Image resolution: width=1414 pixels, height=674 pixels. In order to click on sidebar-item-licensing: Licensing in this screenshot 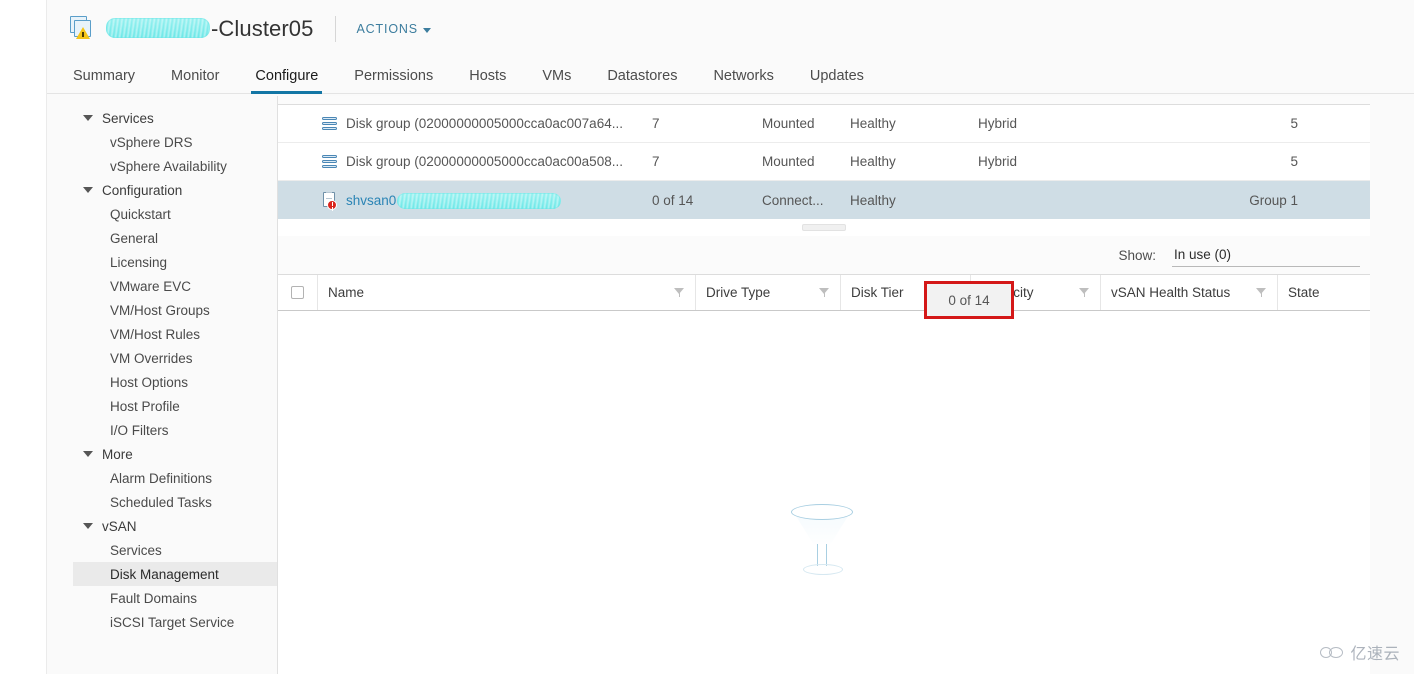, I will do `click(175, 262)`.